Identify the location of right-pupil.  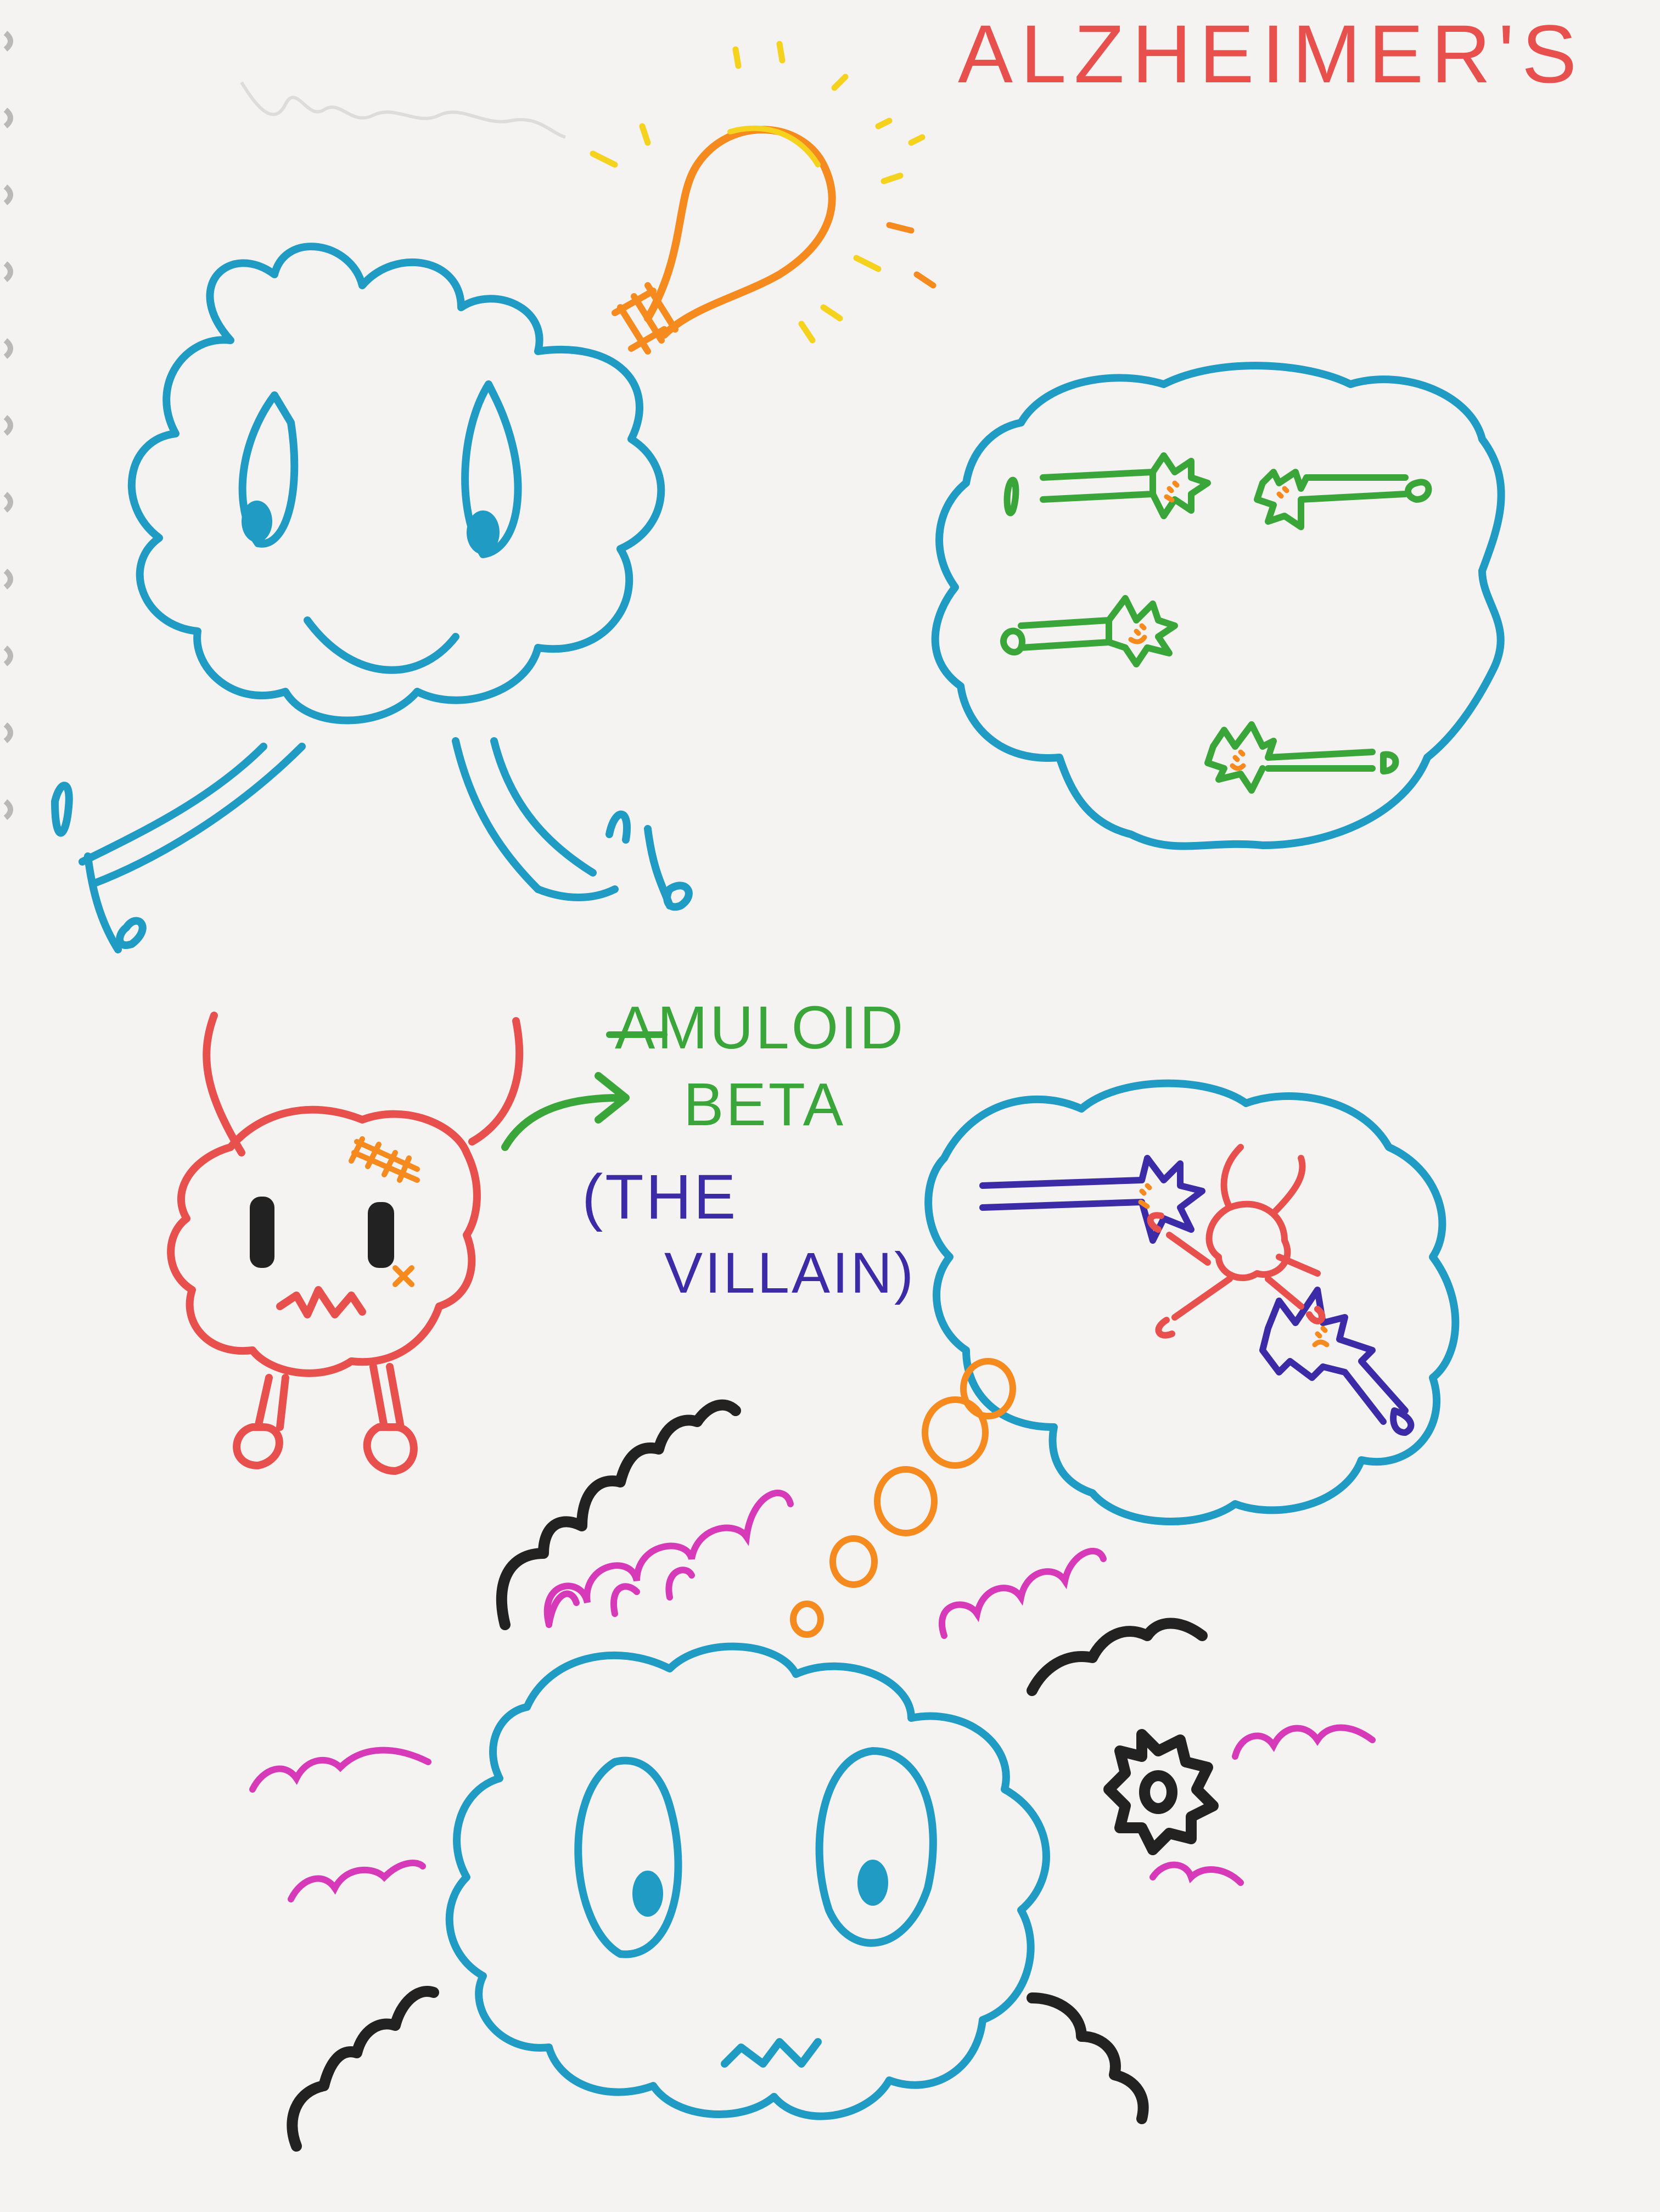
(484, 532).